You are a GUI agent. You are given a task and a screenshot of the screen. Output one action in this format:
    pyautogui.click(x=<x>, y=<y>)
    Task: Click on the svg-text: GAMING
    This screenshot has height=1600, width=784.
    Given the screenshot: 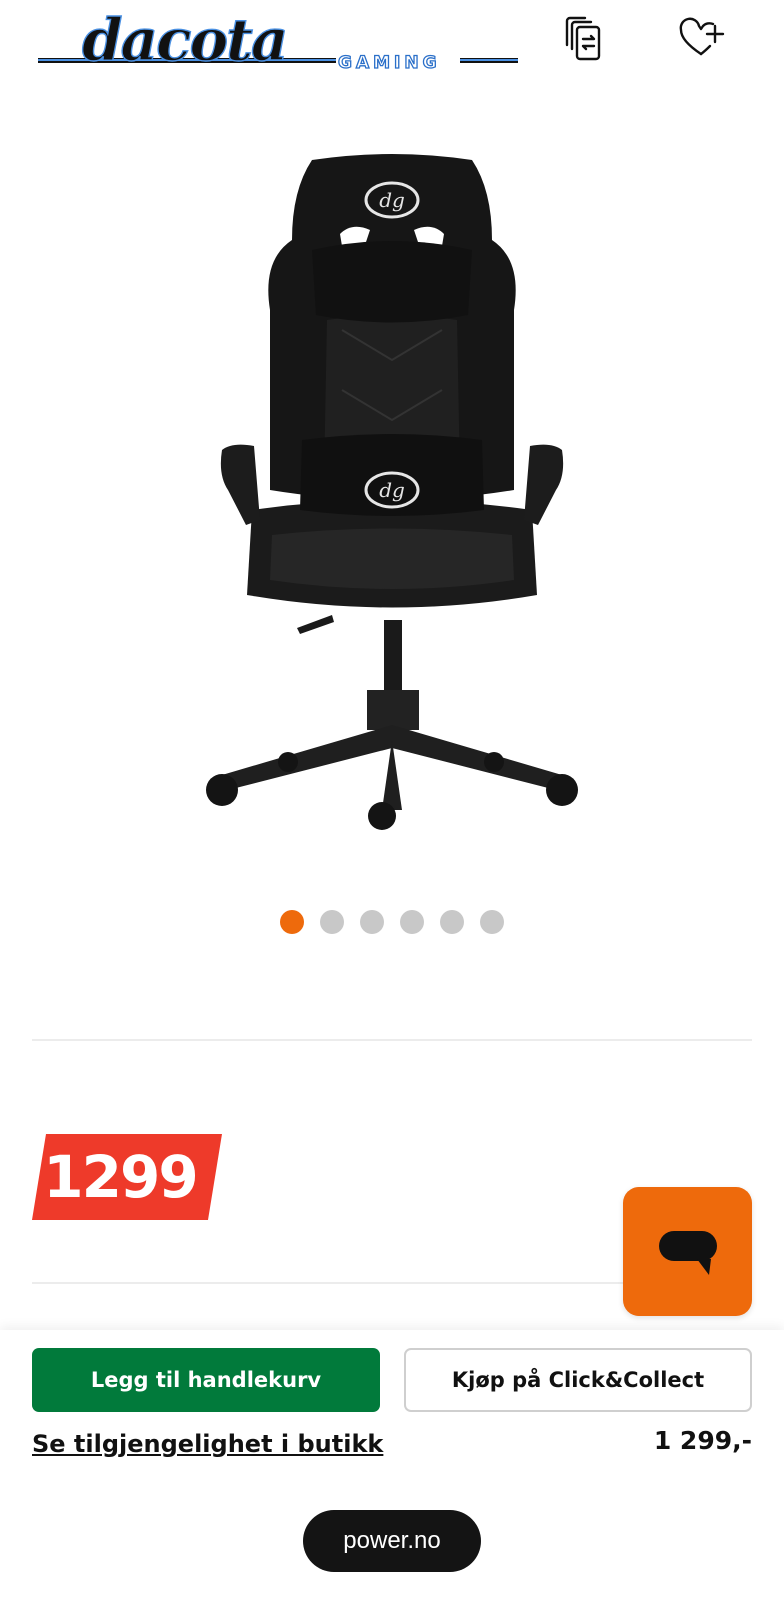 What is the action you would take?
    pyautogui.click(x=389, y=63)
    